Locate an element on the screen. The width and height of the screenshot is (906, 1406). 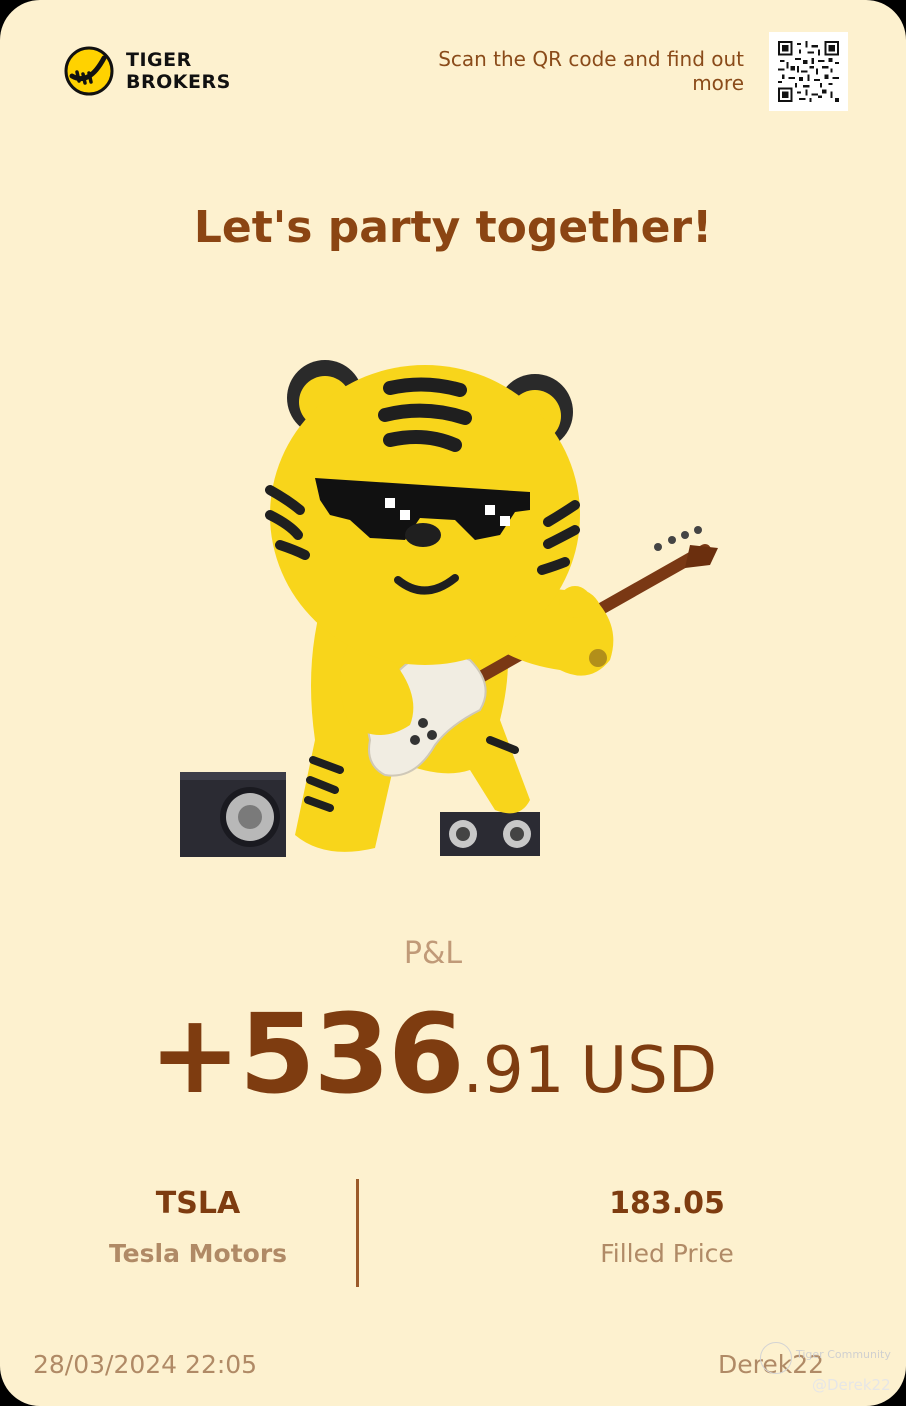
watermark-user: @Derek22 is located at coordinates (851, 1385).